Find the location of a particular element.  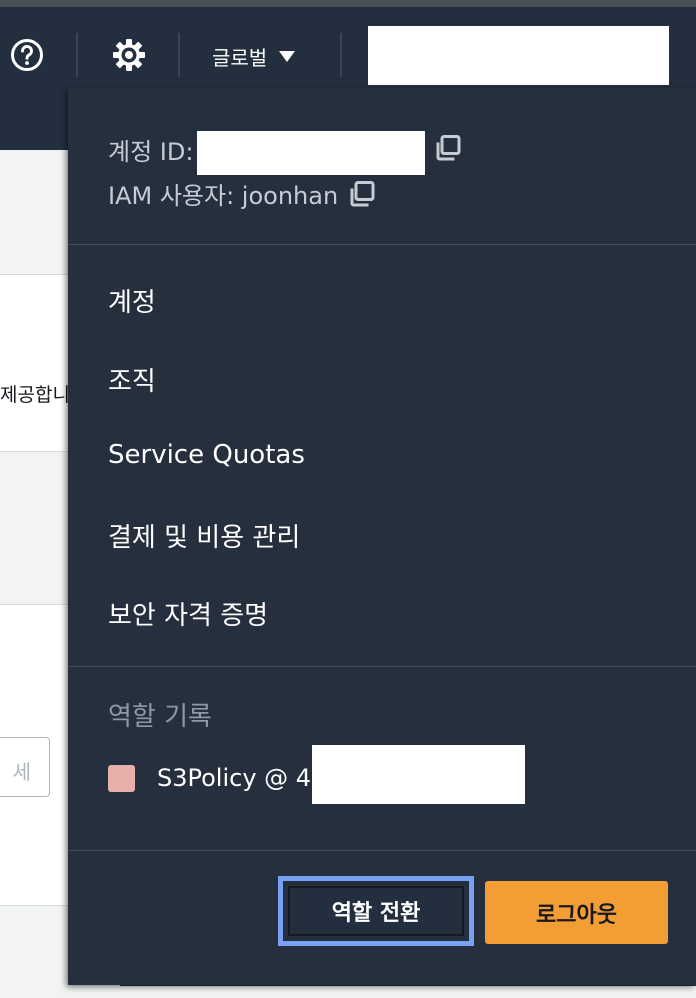

top-nav-bar: 글로벌 is located at coordinates (348, 50).